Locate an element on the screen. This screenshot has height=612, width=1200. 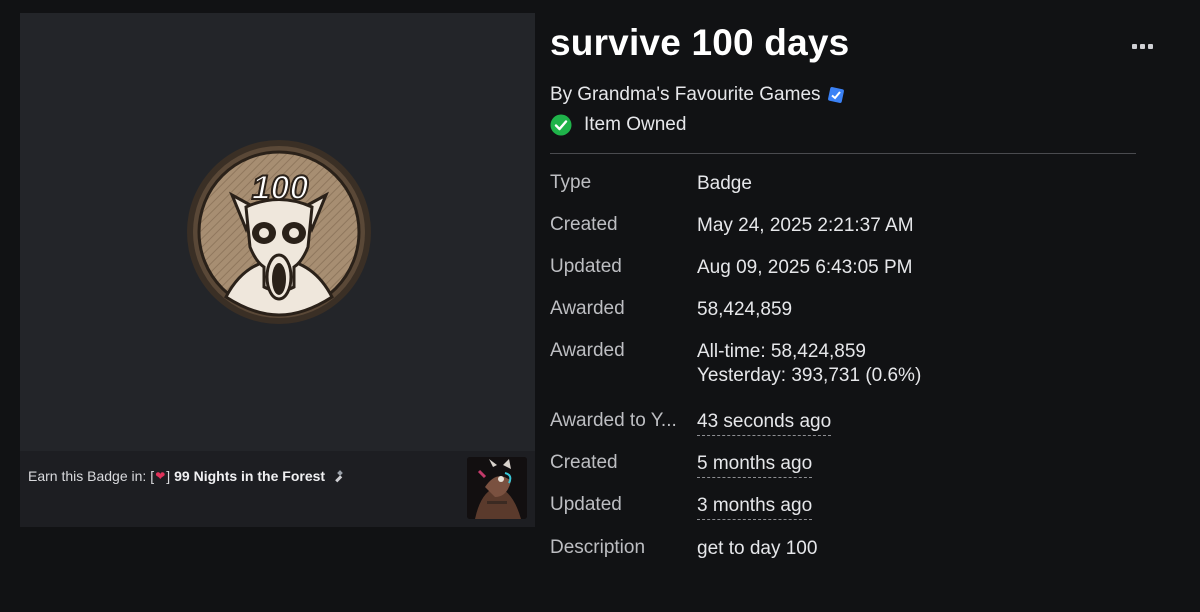
bracket-close: ] is located at coordinates (168, 476).